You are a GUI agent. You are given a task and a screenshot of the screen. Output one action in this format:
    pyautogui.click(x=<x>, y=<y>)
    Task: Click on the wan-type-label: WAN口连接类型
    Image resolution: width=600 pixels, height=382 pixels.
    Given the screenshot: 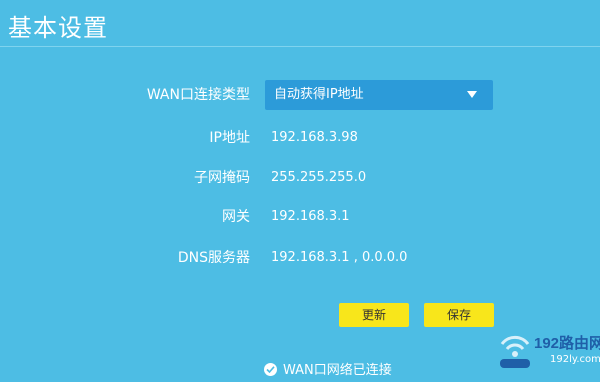 What is the action you would take?
    pyautogui.click(x=198, y=95)
    